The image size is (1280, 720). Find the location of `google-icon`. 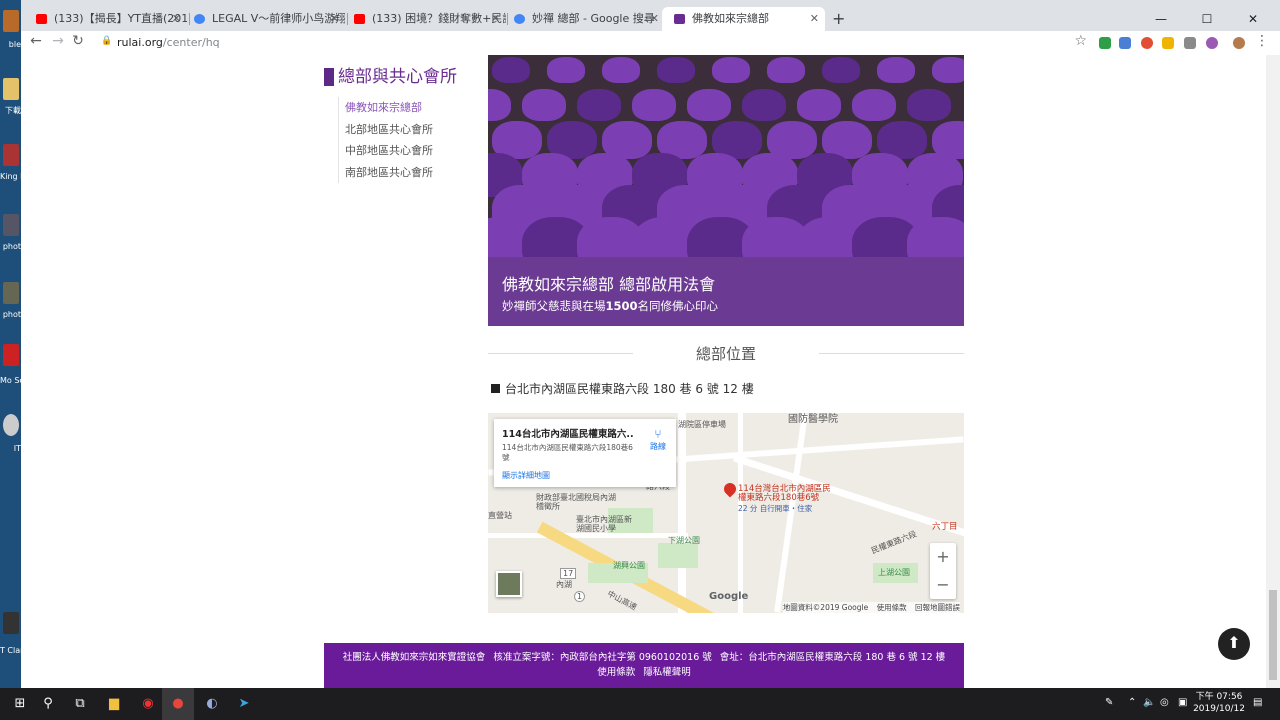

google-icon is located at coordinates (519, 19).